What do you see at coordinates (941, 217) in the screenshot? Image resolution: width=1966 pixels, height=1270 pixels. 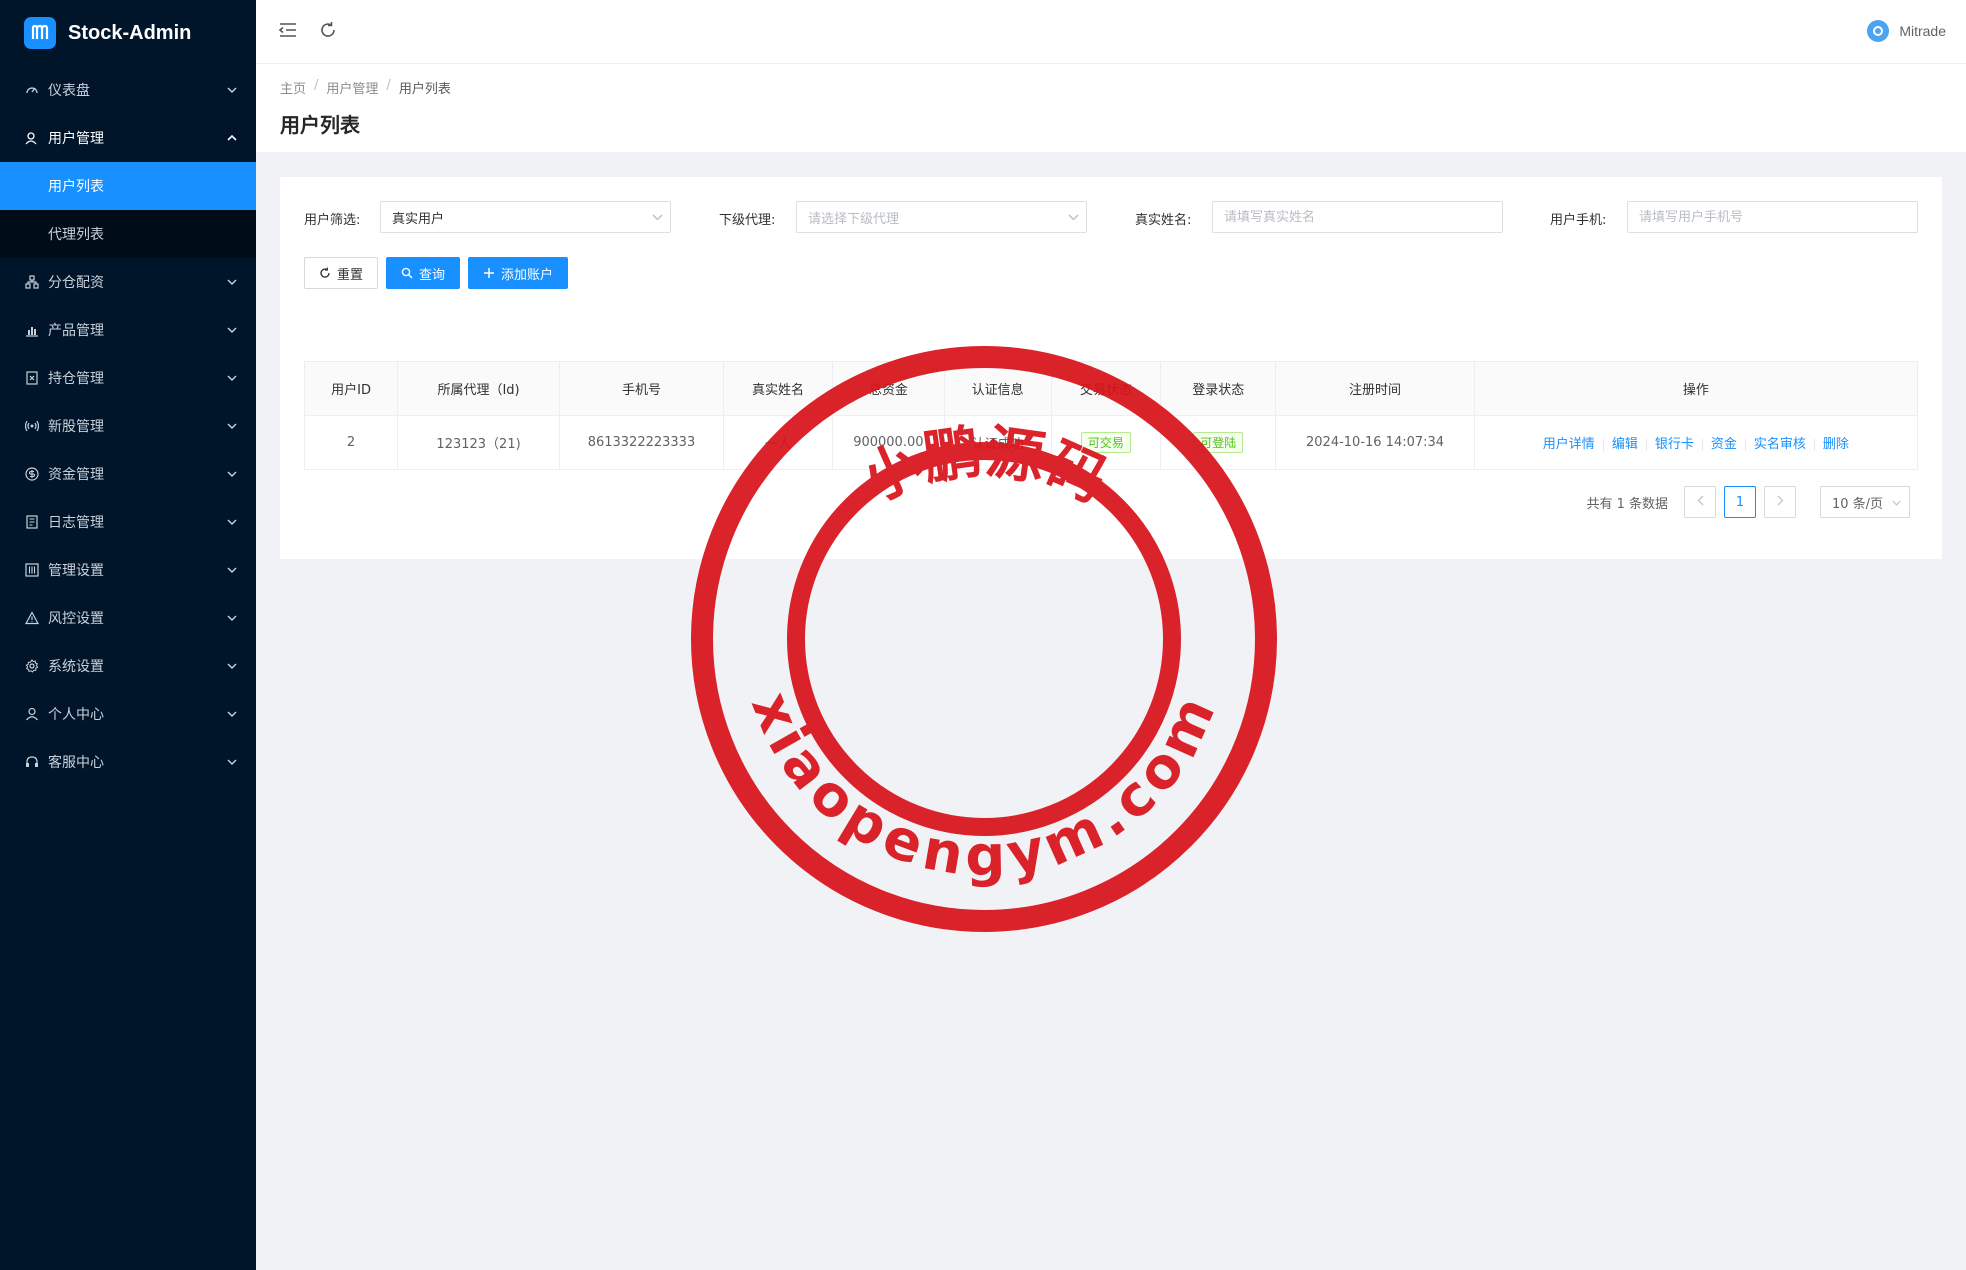 I see `sub-agent-select: 请选择下级代理` at bounding box center [941, 217].